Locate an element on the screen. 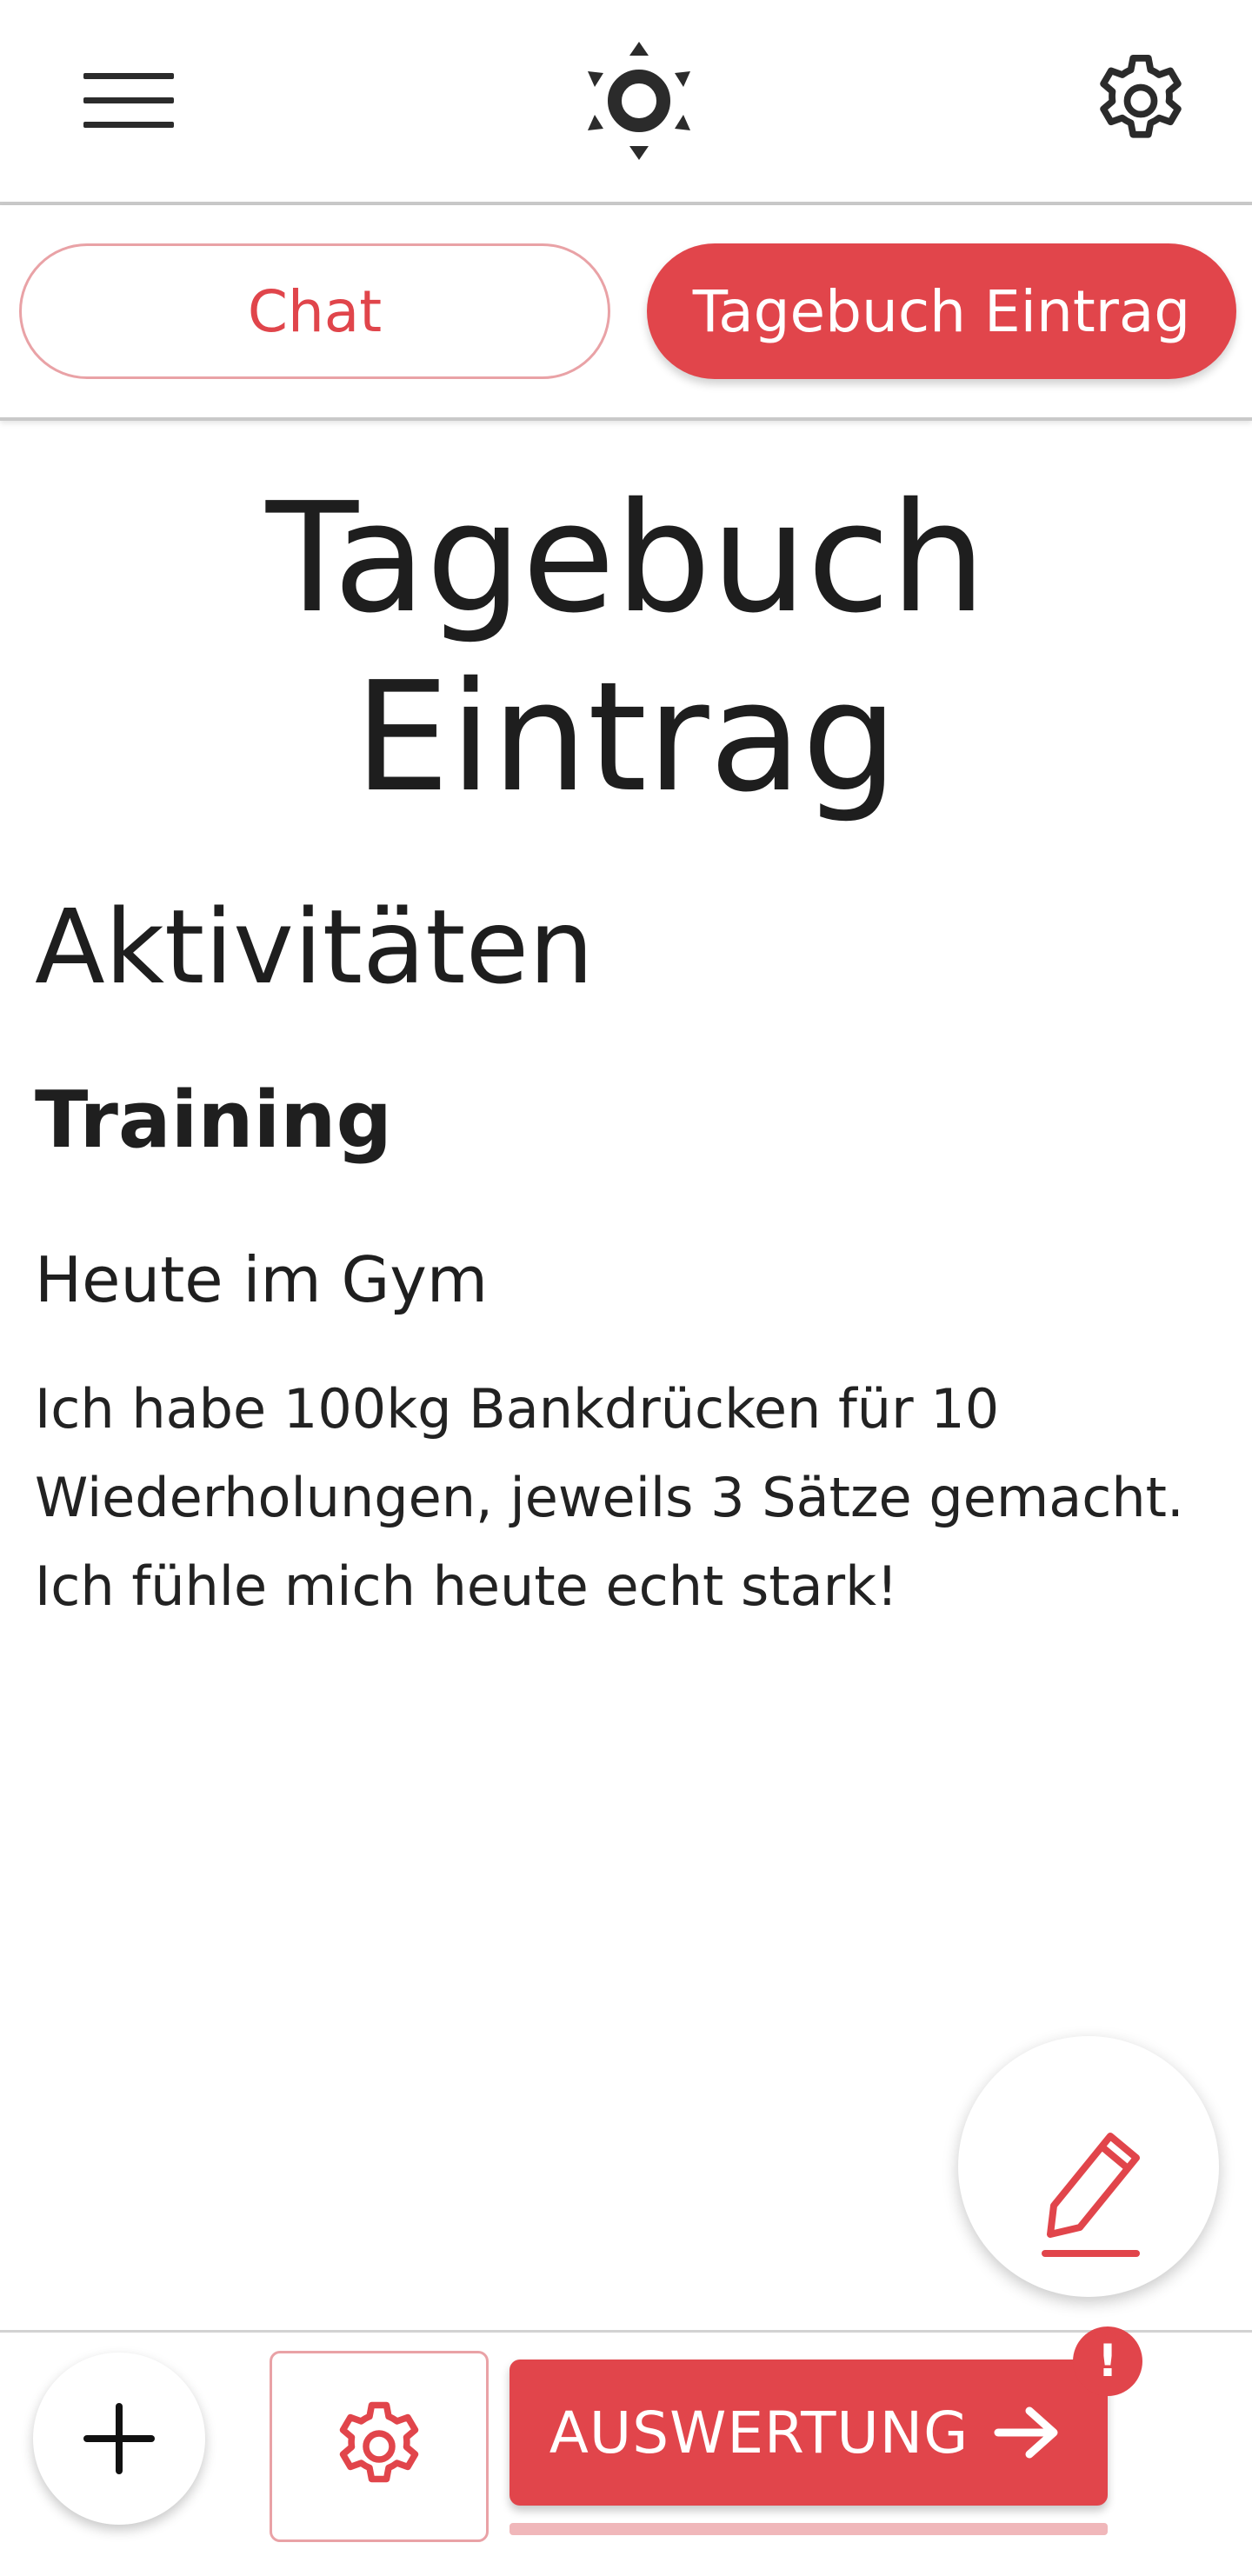 The image size is (1252, 2576). gear-icon is located at coordinates (379, 2442).